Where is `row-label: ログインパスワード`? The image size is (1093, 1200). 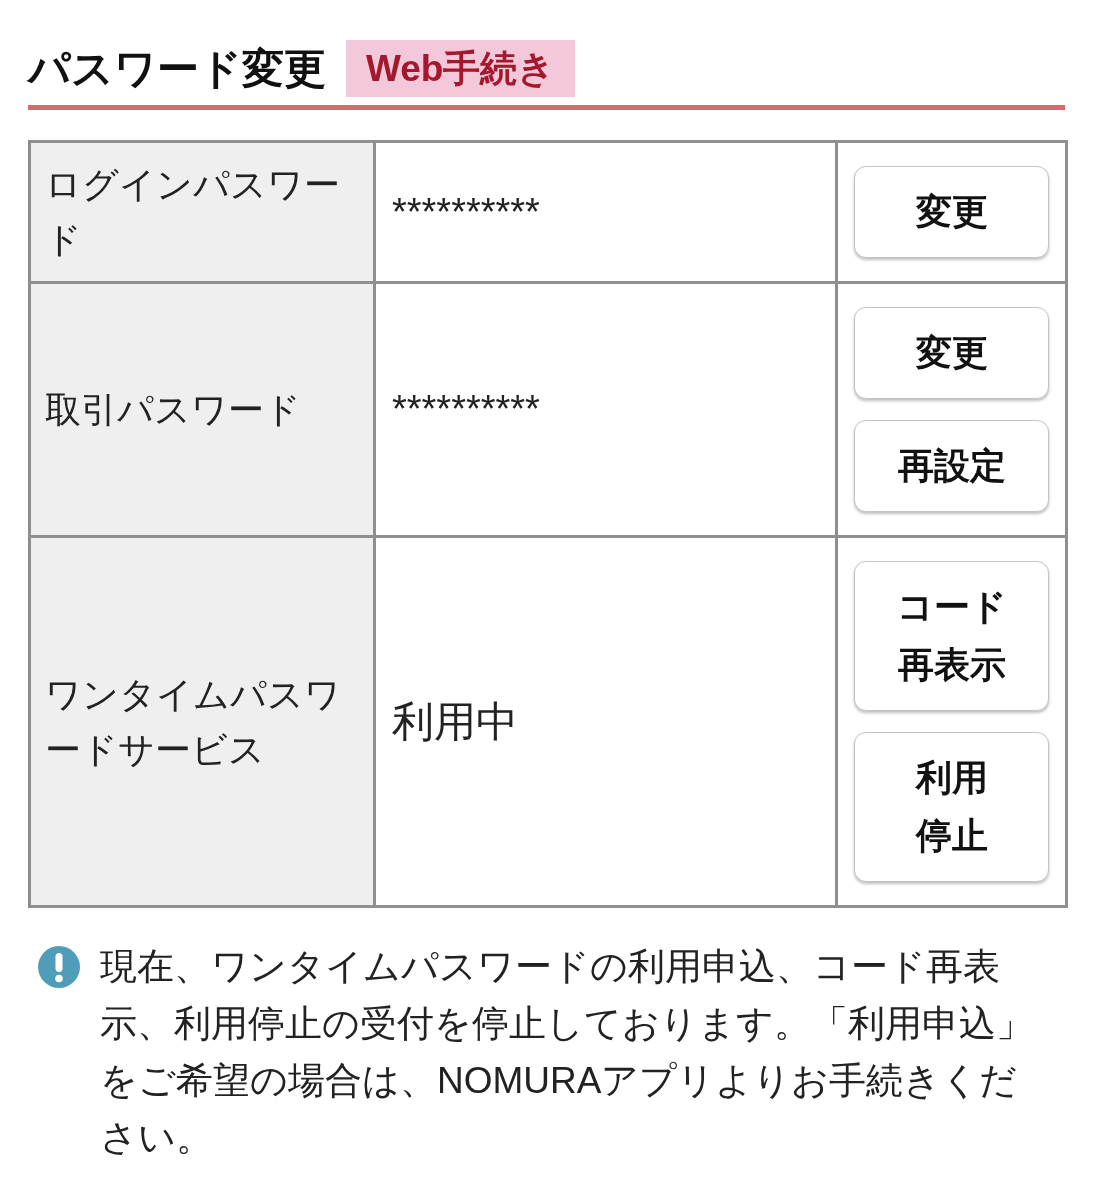 row-label: ログインパスワード is located at coordinates (192, 212).